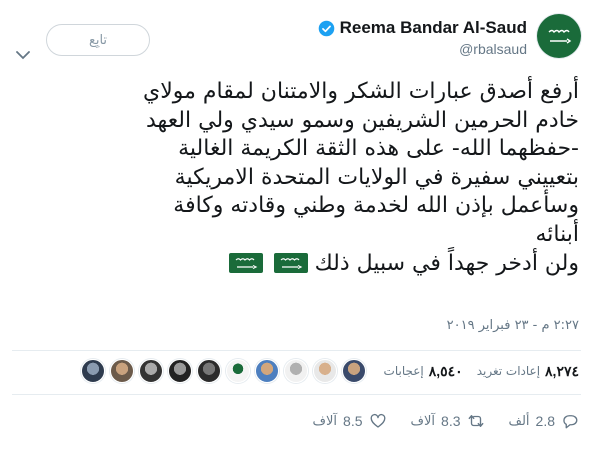 The width and height of the screenshot is (593, 461). What do you see at coordinates (326, 28) in the screenshot?
I see `verified-badge-icon` at bounding box center [326, 28].